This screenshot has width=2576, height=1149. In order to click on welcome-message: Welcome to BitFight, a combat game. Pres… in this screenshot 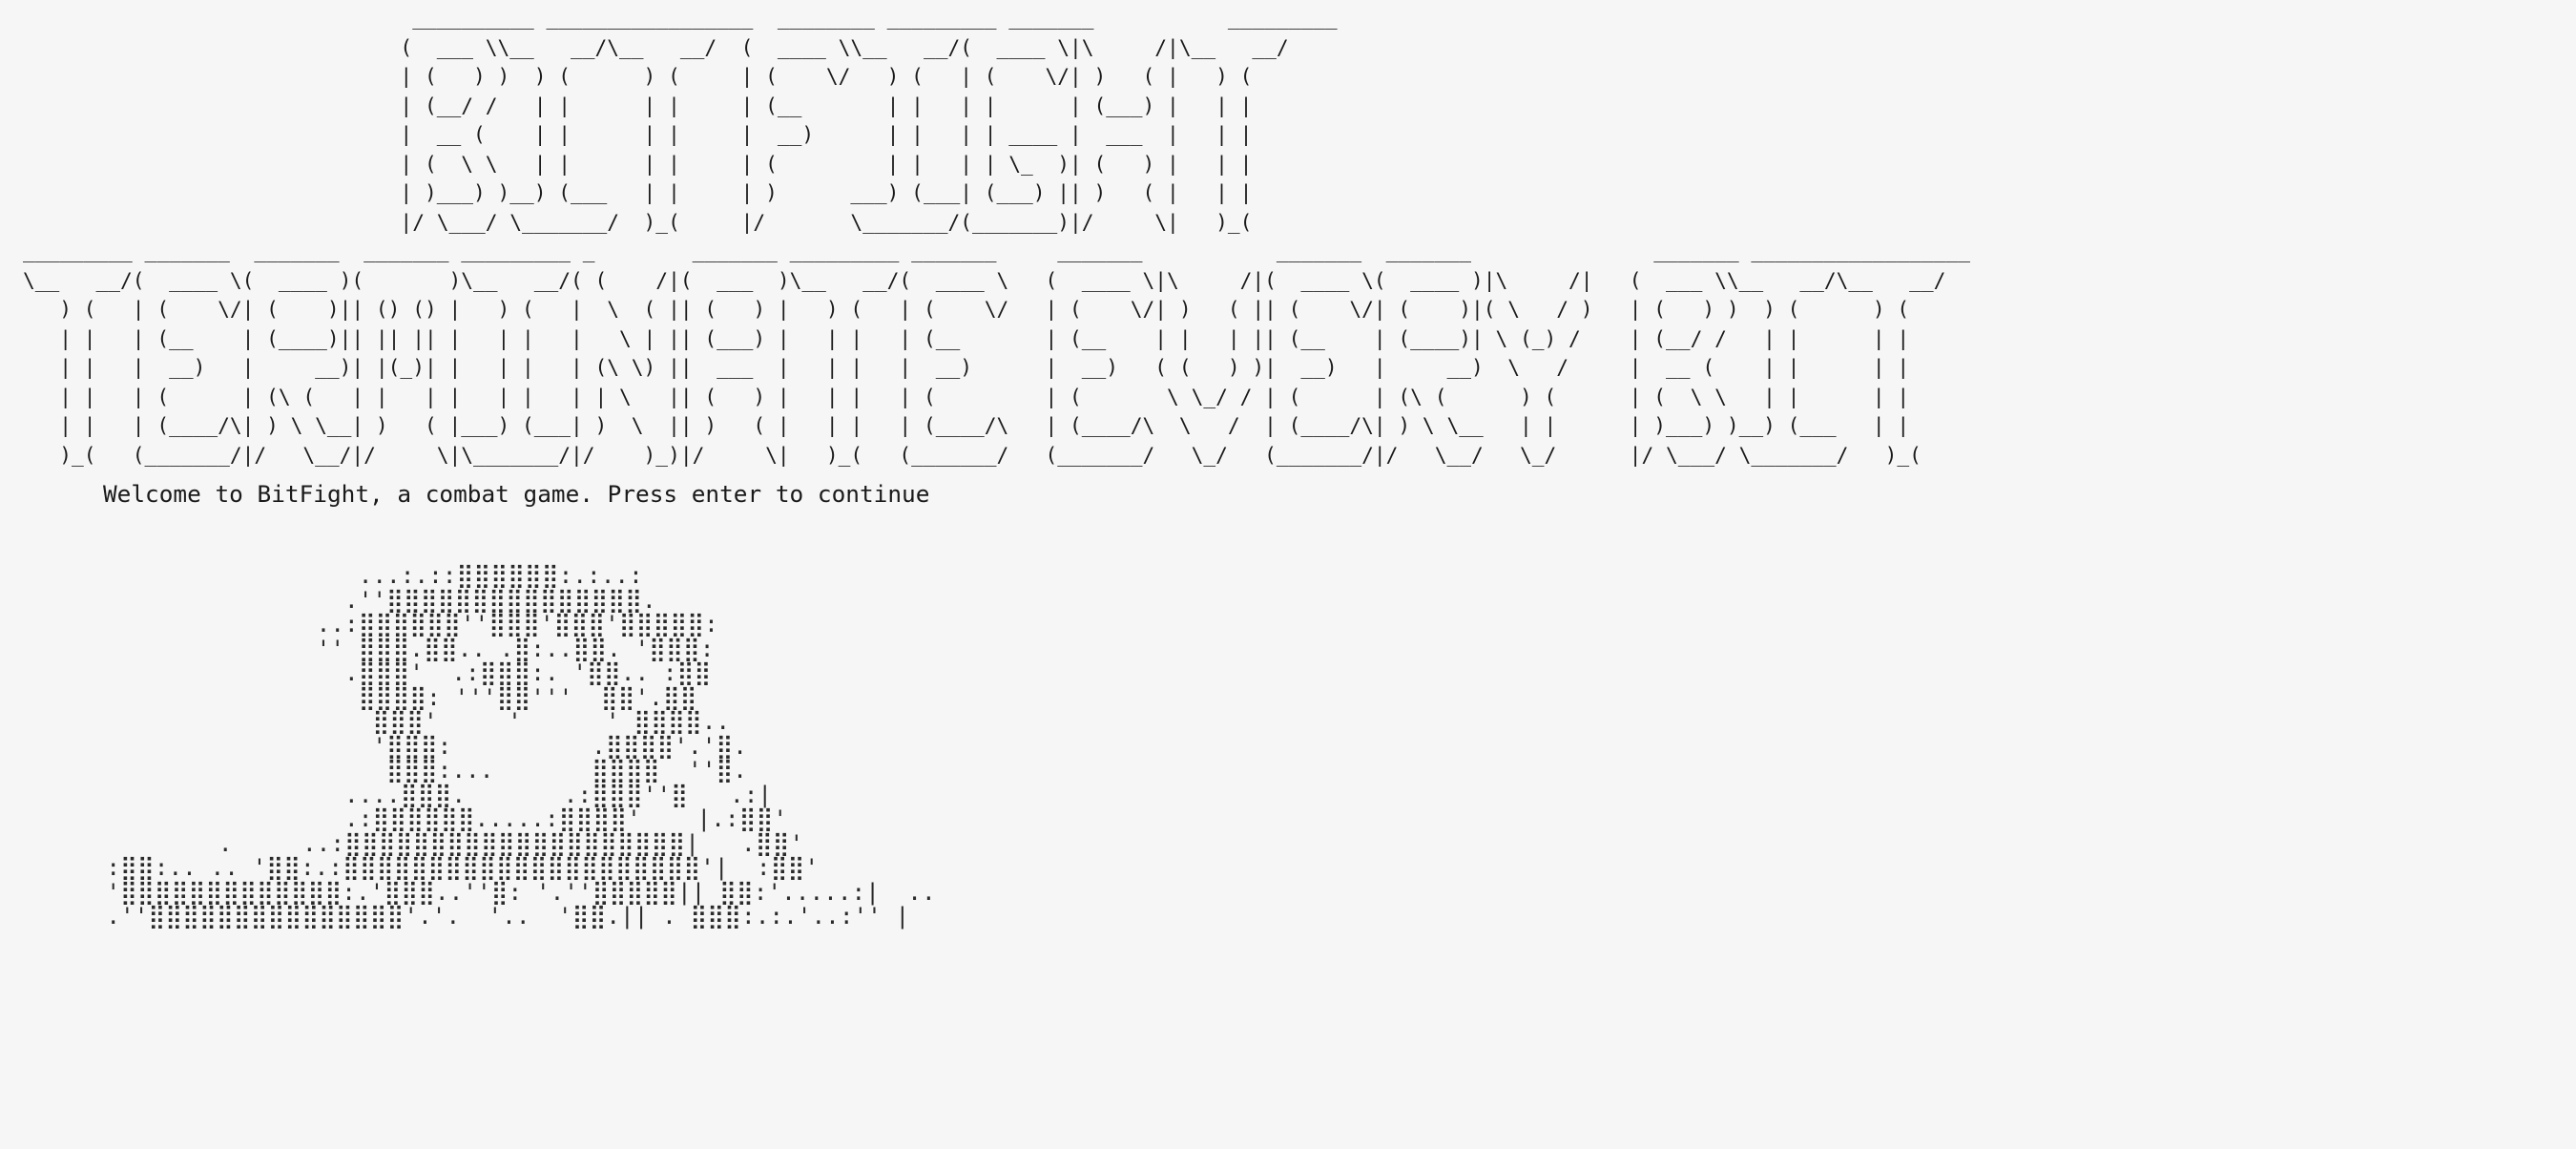, I will do `click(516, 494)`.